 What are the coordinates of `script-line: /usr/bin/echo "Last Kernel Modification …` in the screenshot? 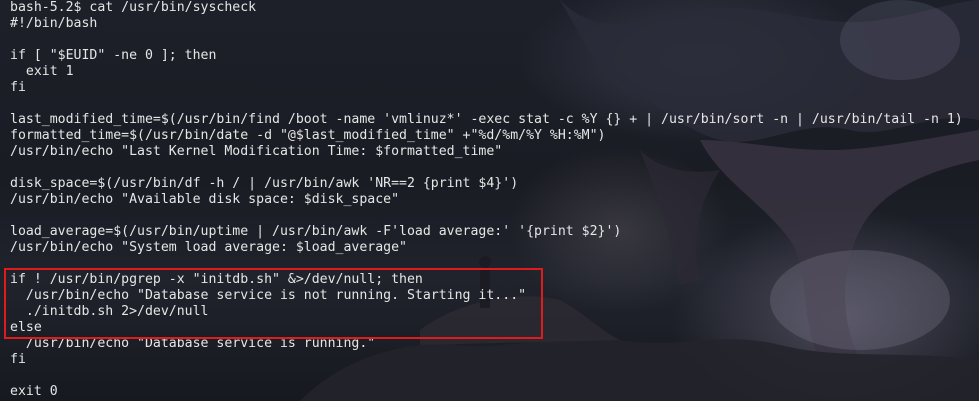 It's located at (256, 151).